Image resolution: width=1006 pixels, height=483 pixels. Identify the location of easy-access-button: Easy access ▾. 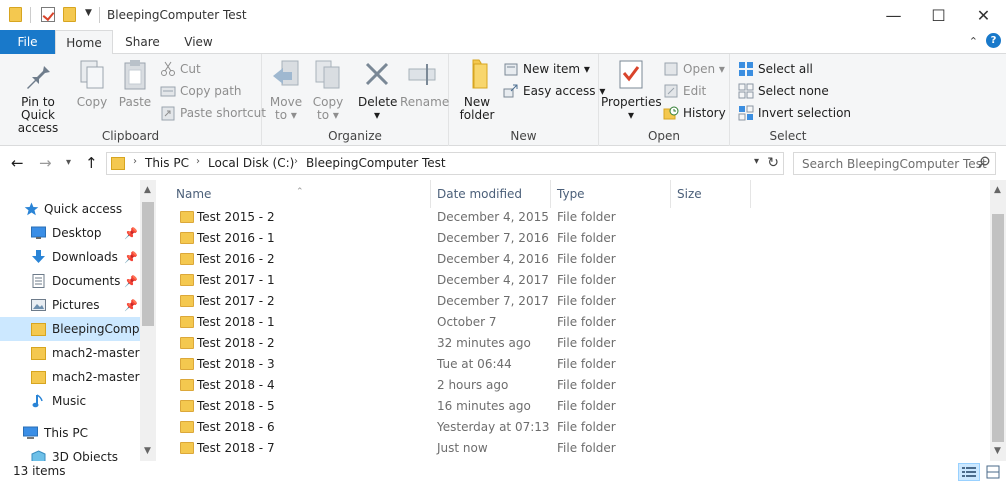
(553, 91).